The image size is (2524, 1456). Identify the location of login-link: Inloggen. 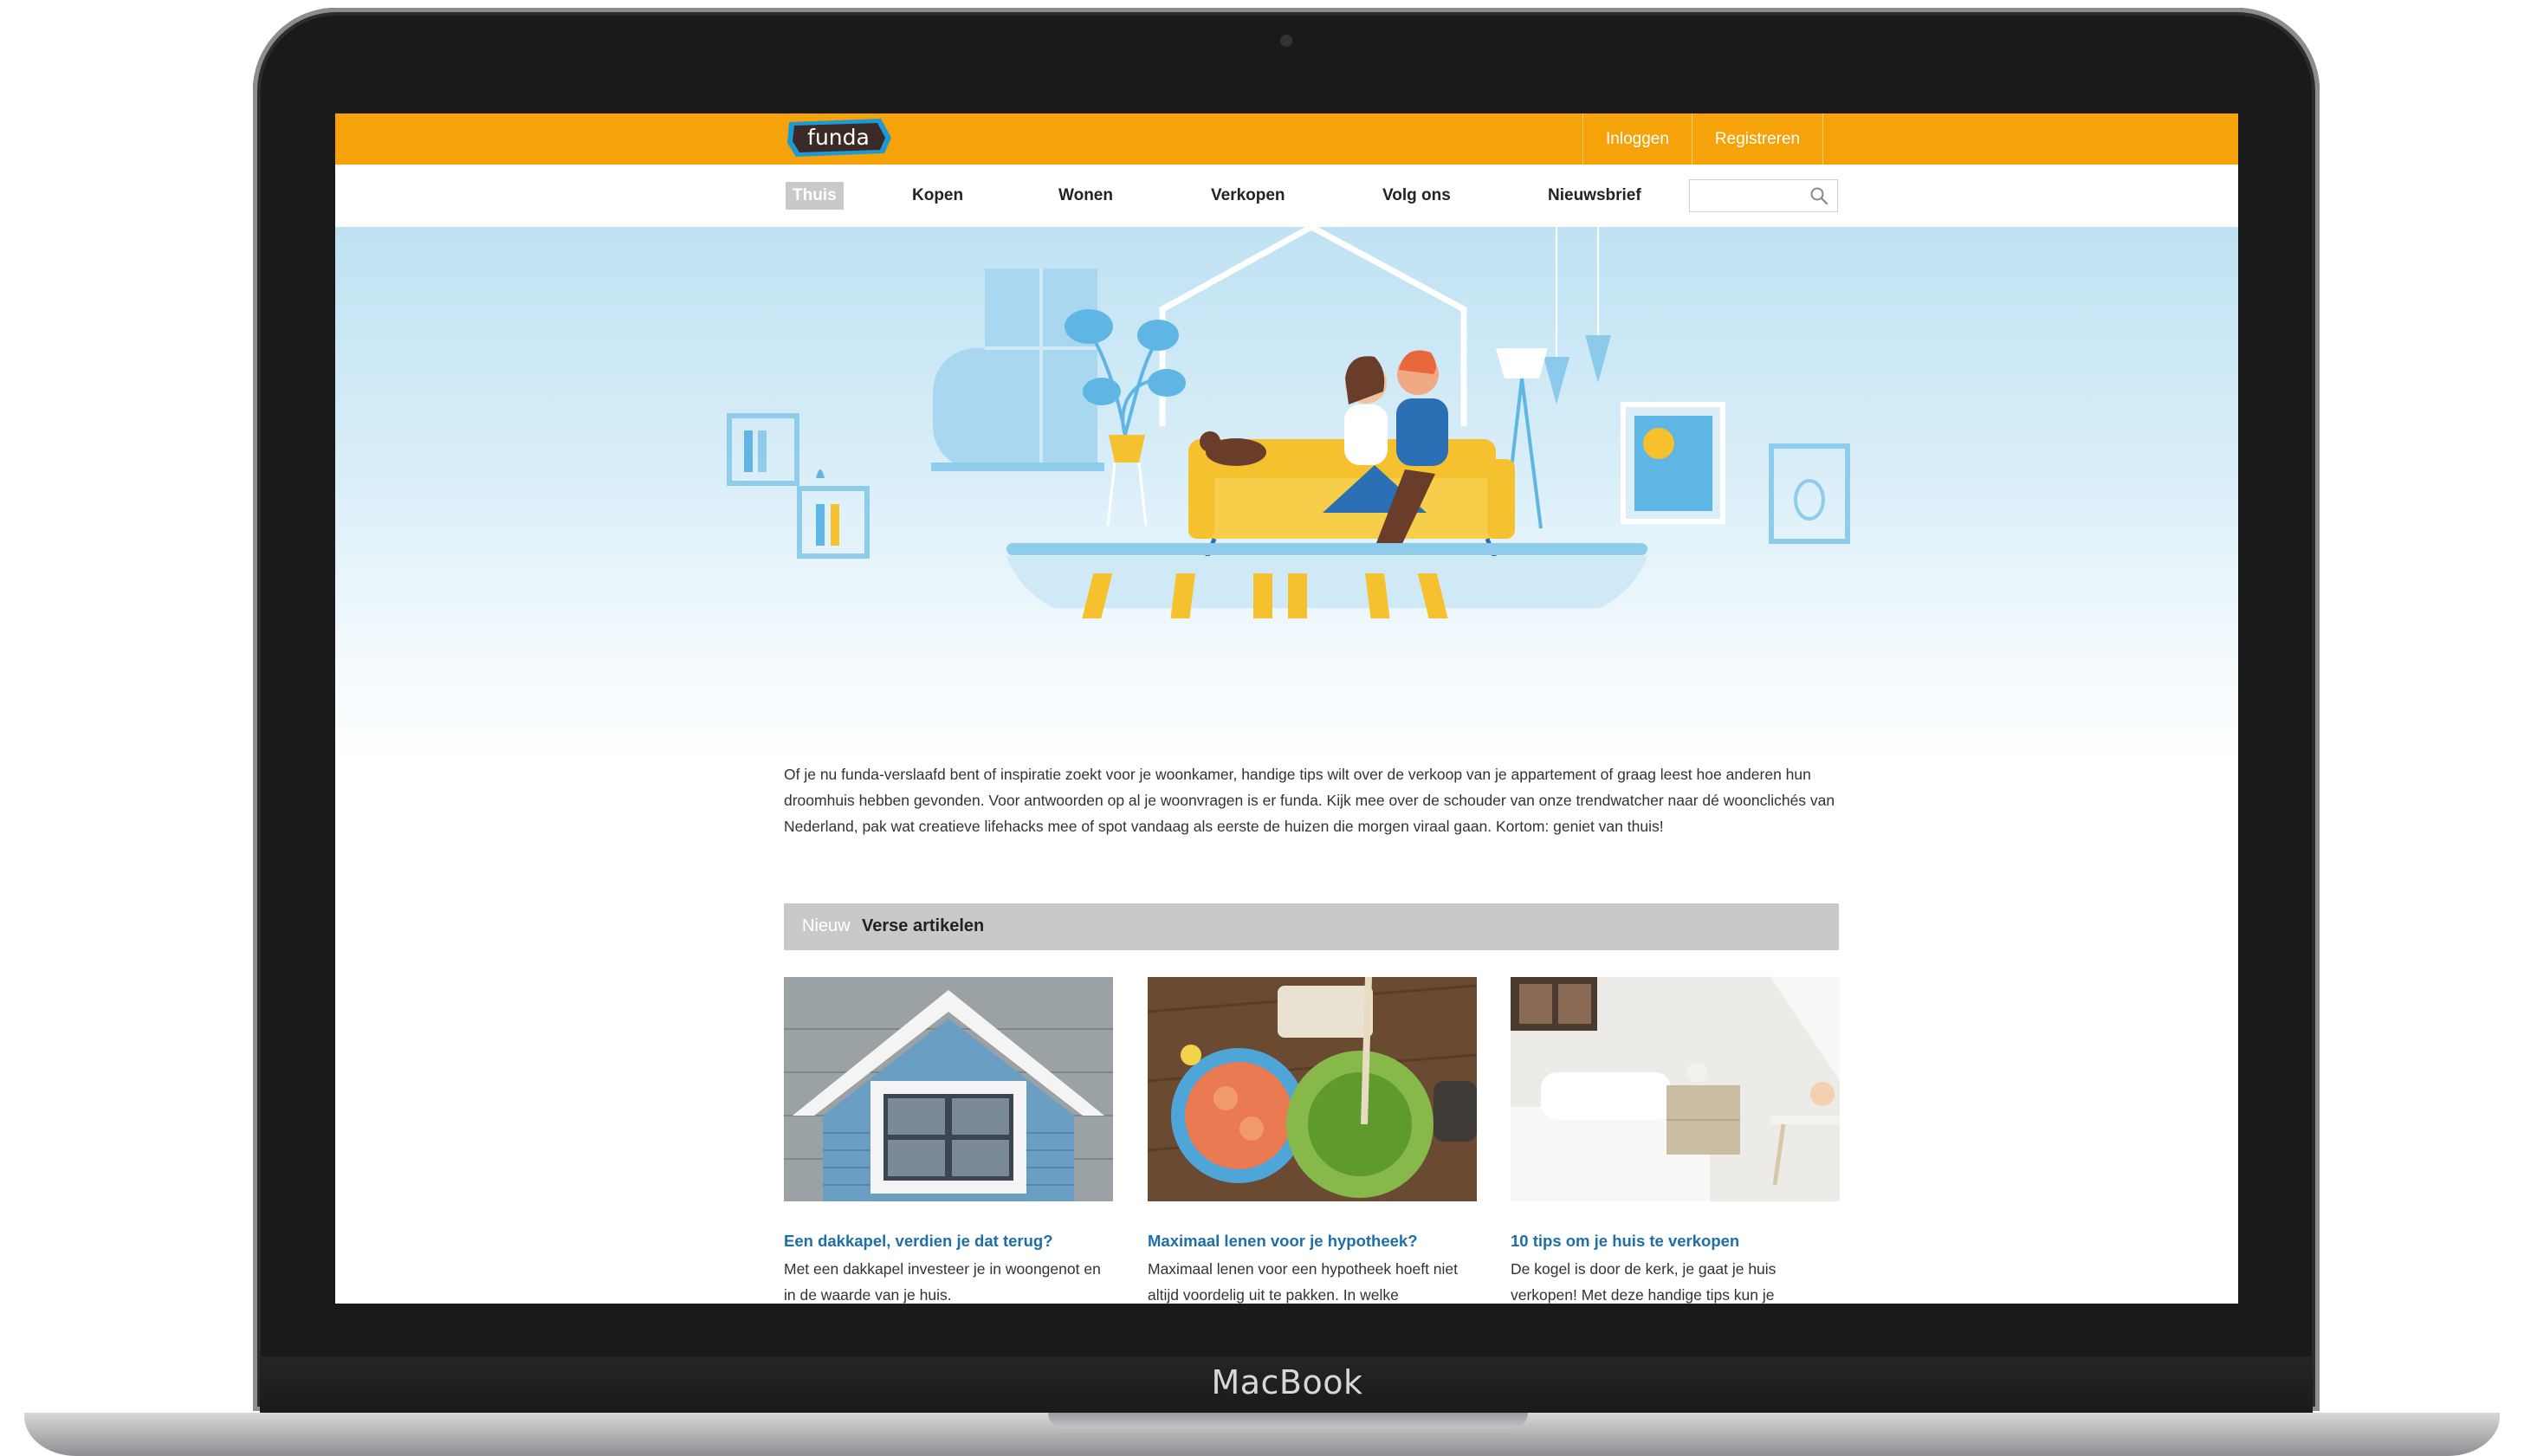
(1637, 139).